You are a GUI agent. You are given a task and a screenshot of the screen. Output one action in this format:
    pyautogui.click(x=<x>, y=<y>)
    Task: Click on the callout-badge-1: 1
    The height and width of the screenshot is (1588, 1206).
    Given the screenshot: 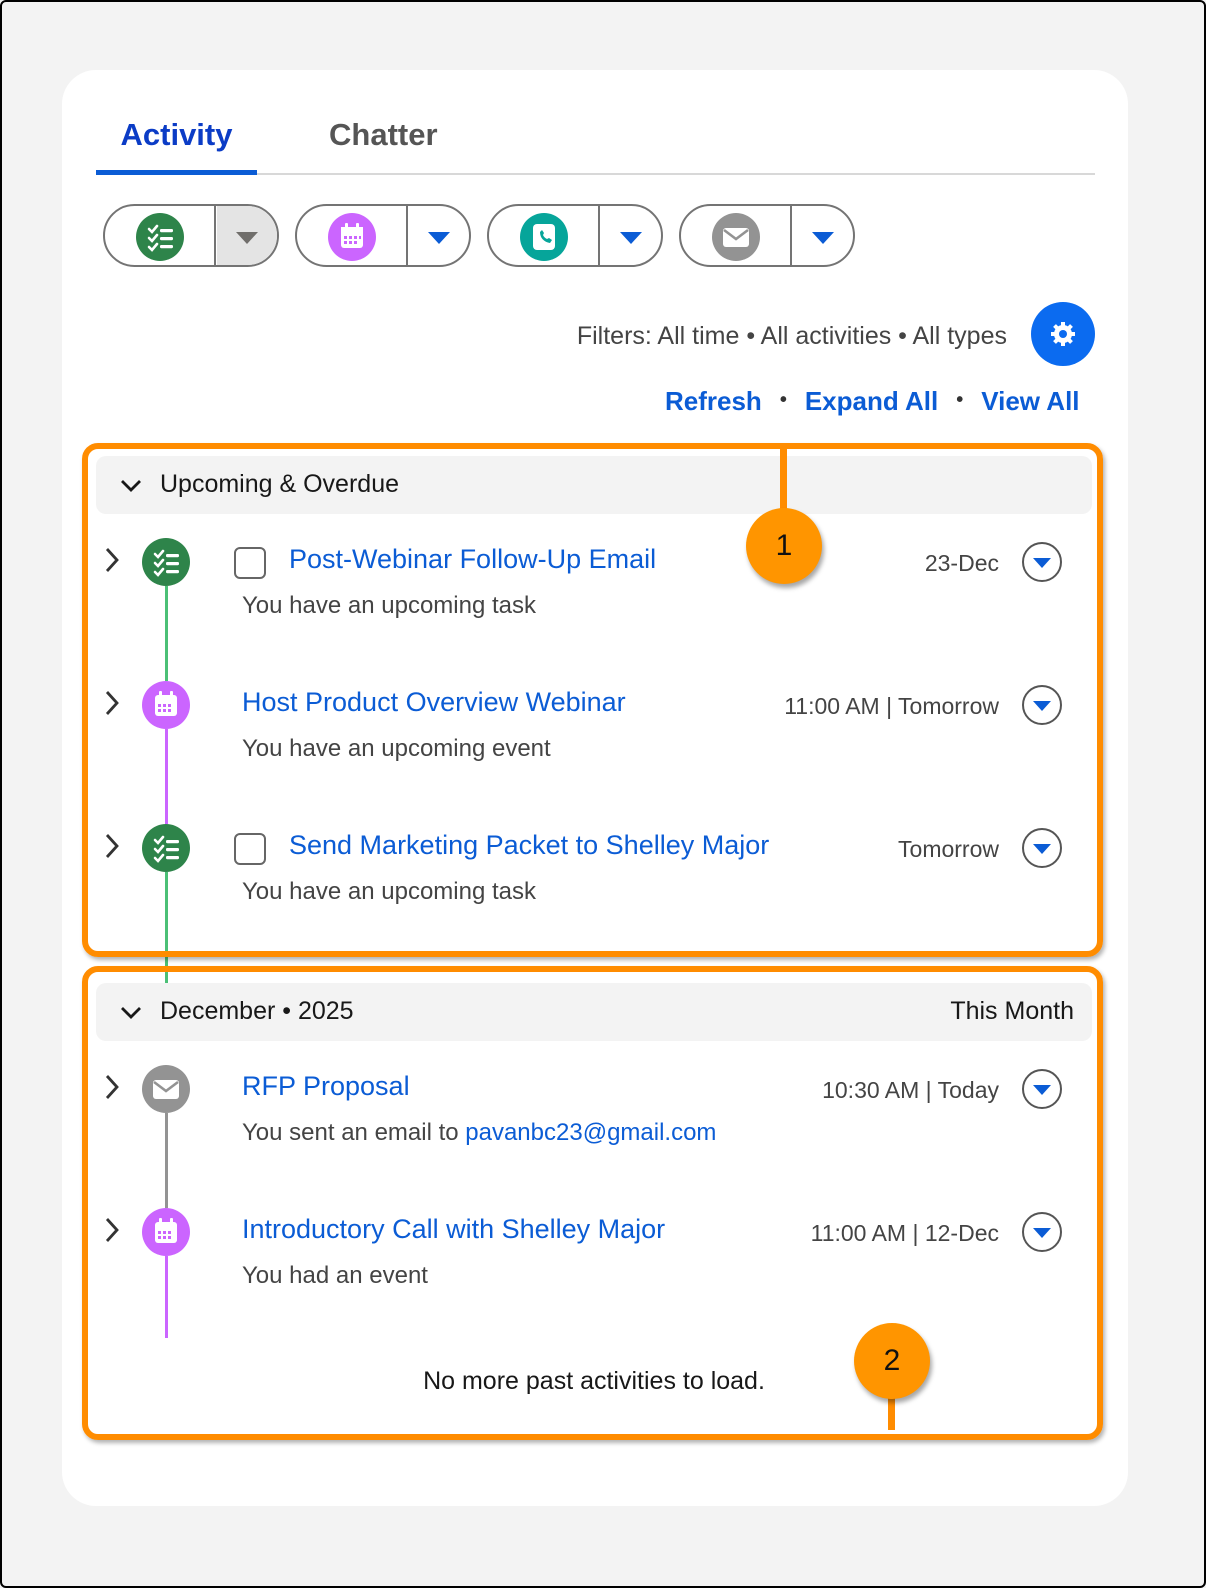 What is the action you would take?
    pyautogui.click(x=784, y=546)
    